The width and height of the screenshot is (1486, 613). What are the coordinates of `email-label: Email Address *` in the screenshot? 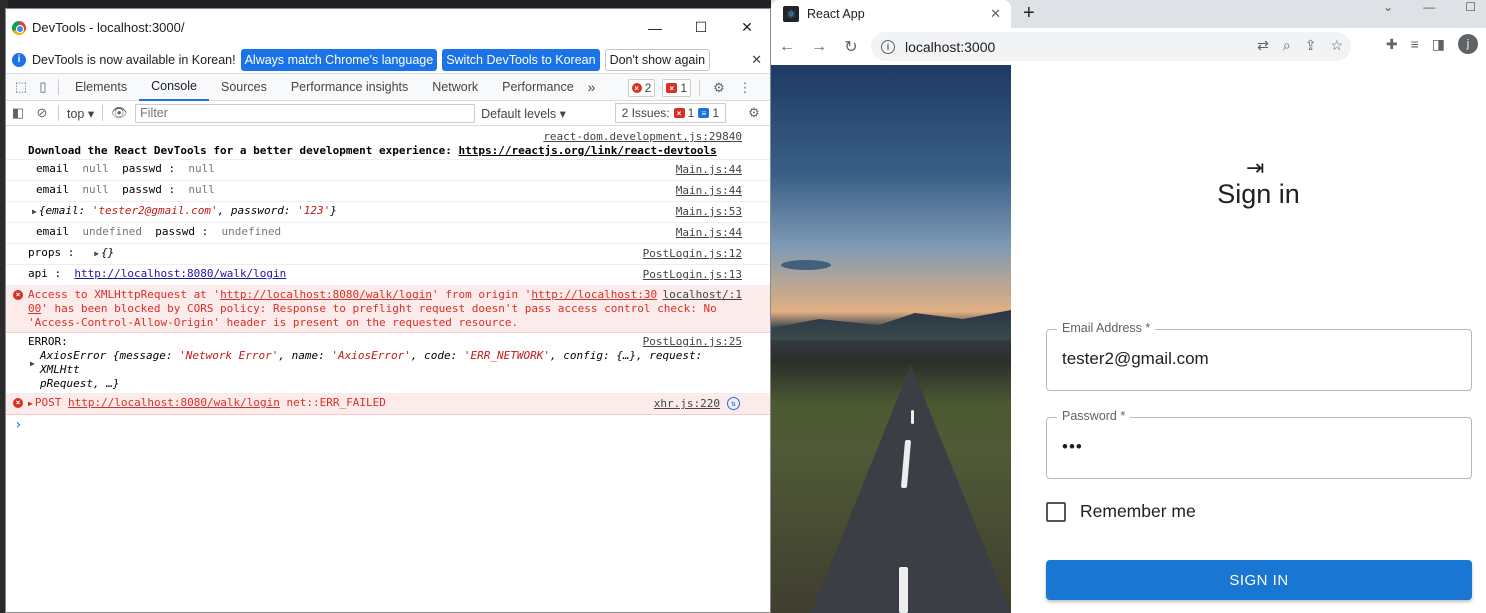 It's located at (1106, 328).